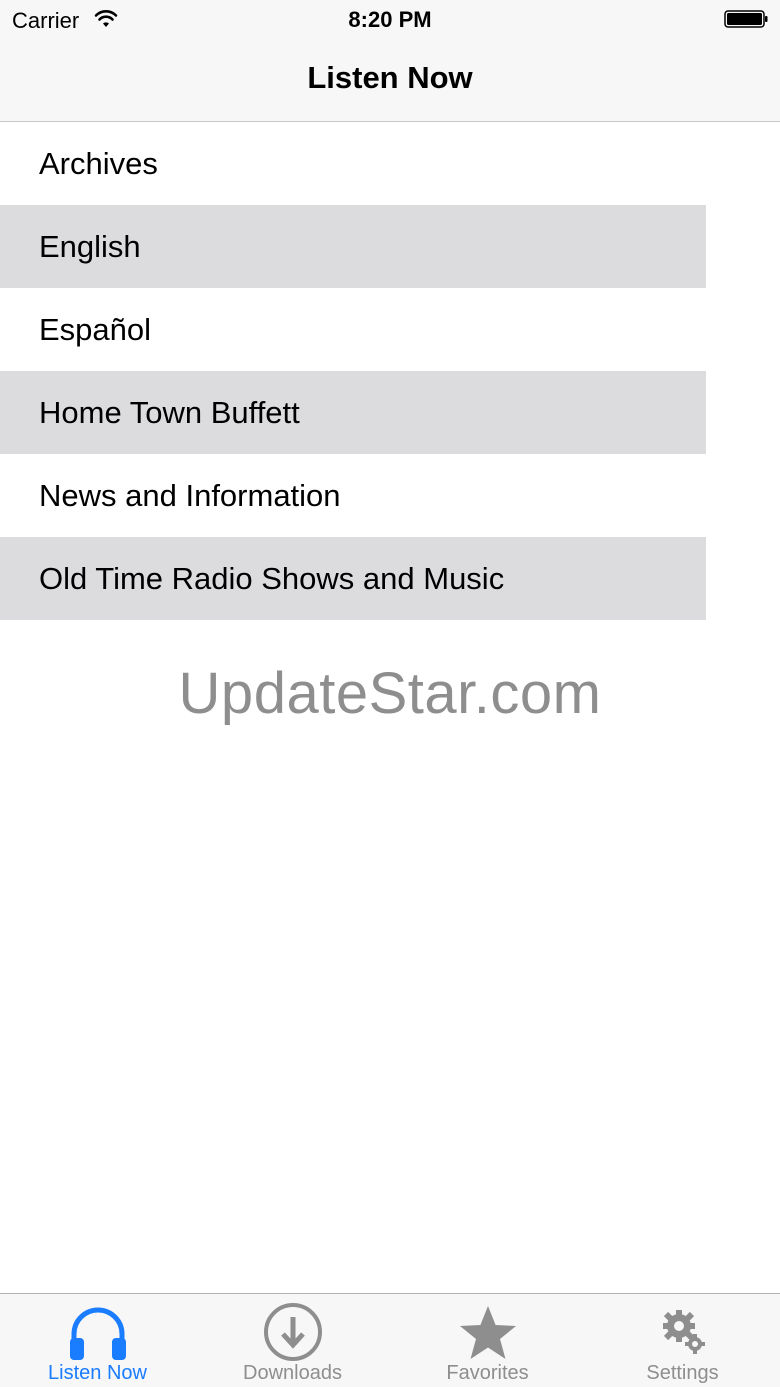  What do you see at coordinates (292, 1332) in the screenshot?
I see `download-icon` at bounding box center [292, 1332].